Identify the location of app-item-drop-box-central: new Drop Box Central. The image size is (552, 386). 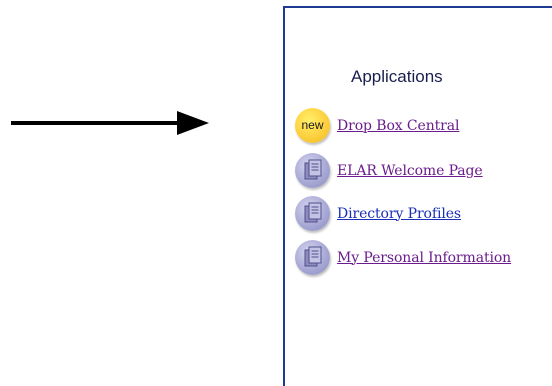
(377, 125).